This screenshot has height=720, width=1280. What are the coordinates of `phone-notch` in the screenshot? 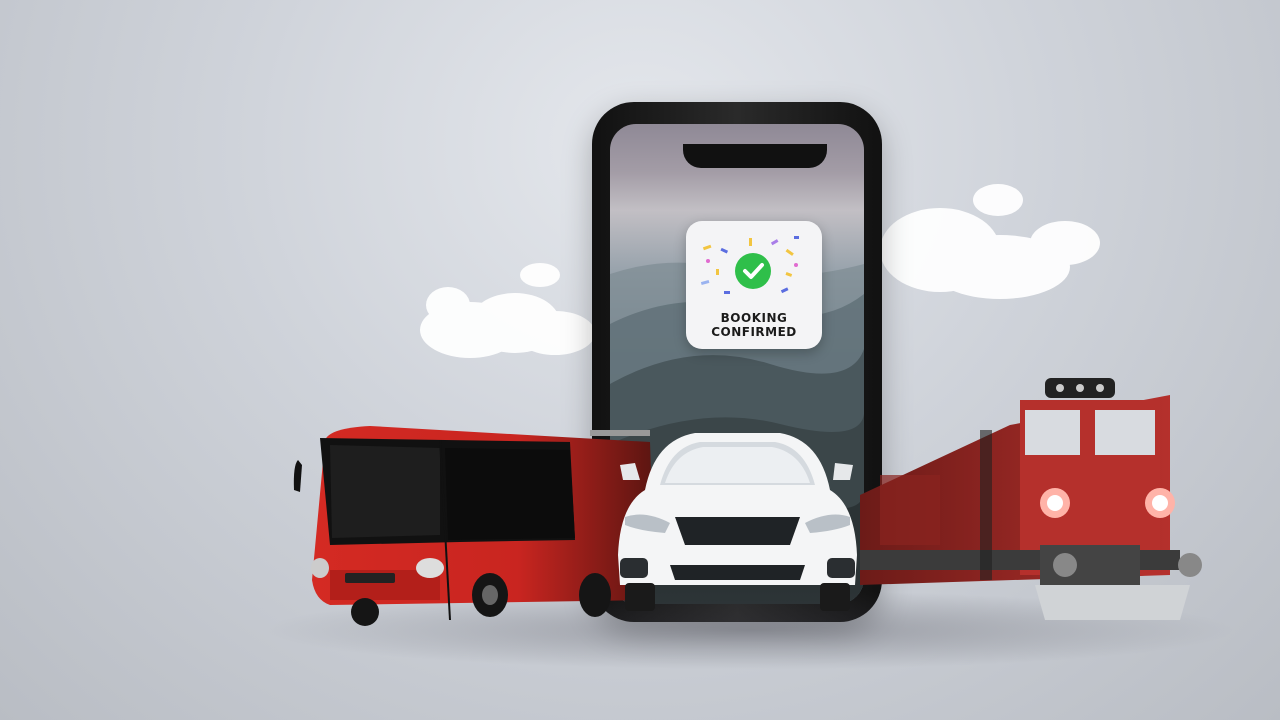 It's located at (755, 156).